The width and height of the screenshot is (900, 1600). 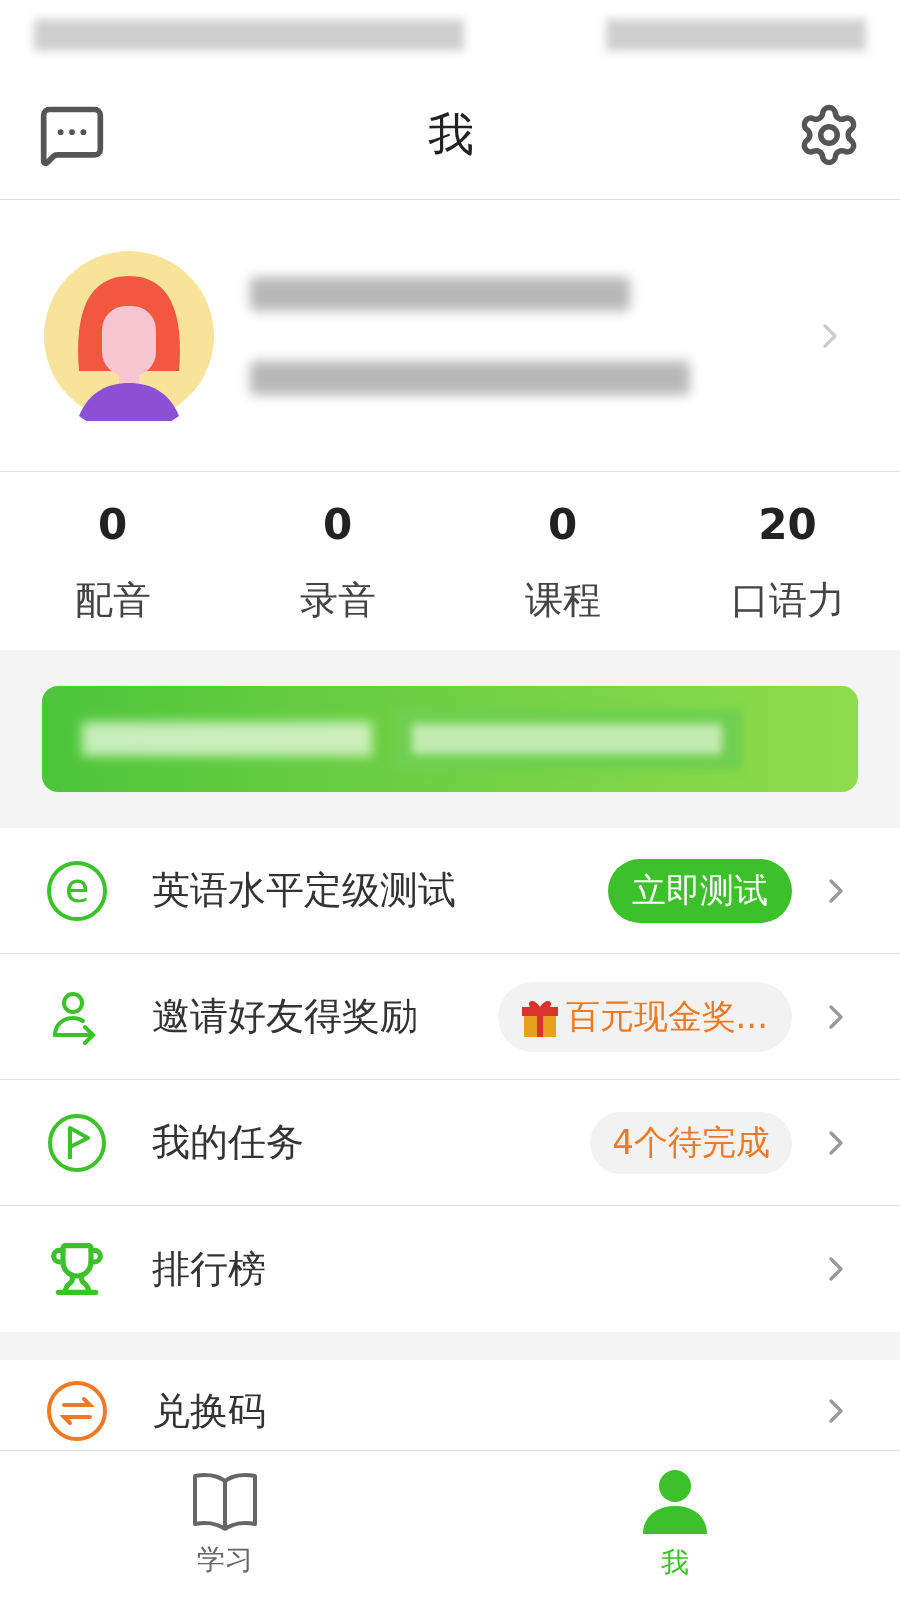 What do you see at coordinates (562, 600) in the screenshot?
I see `stat-label: 课程` at bounding box center [562, 600].